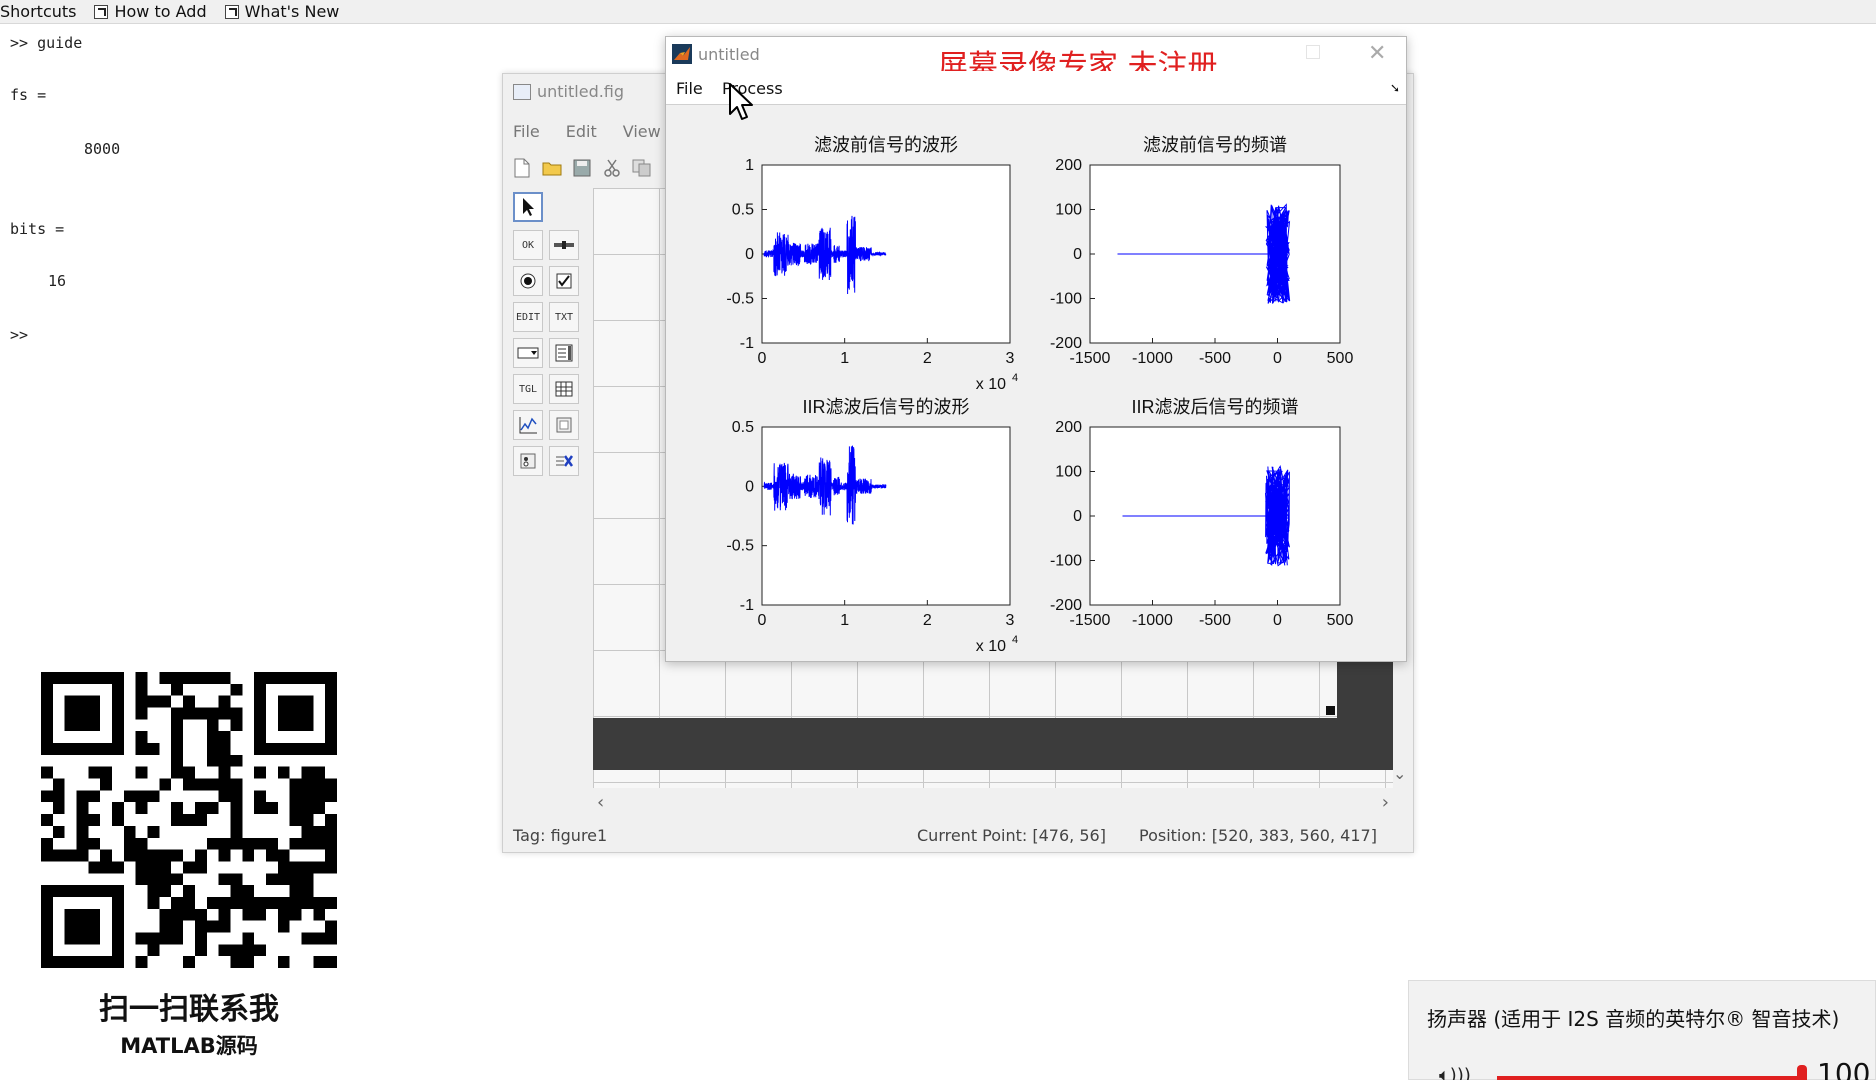 This screenshot has height=1080, width=1876. I want to click on pushbutton-tool: OK, so click(528, 245).